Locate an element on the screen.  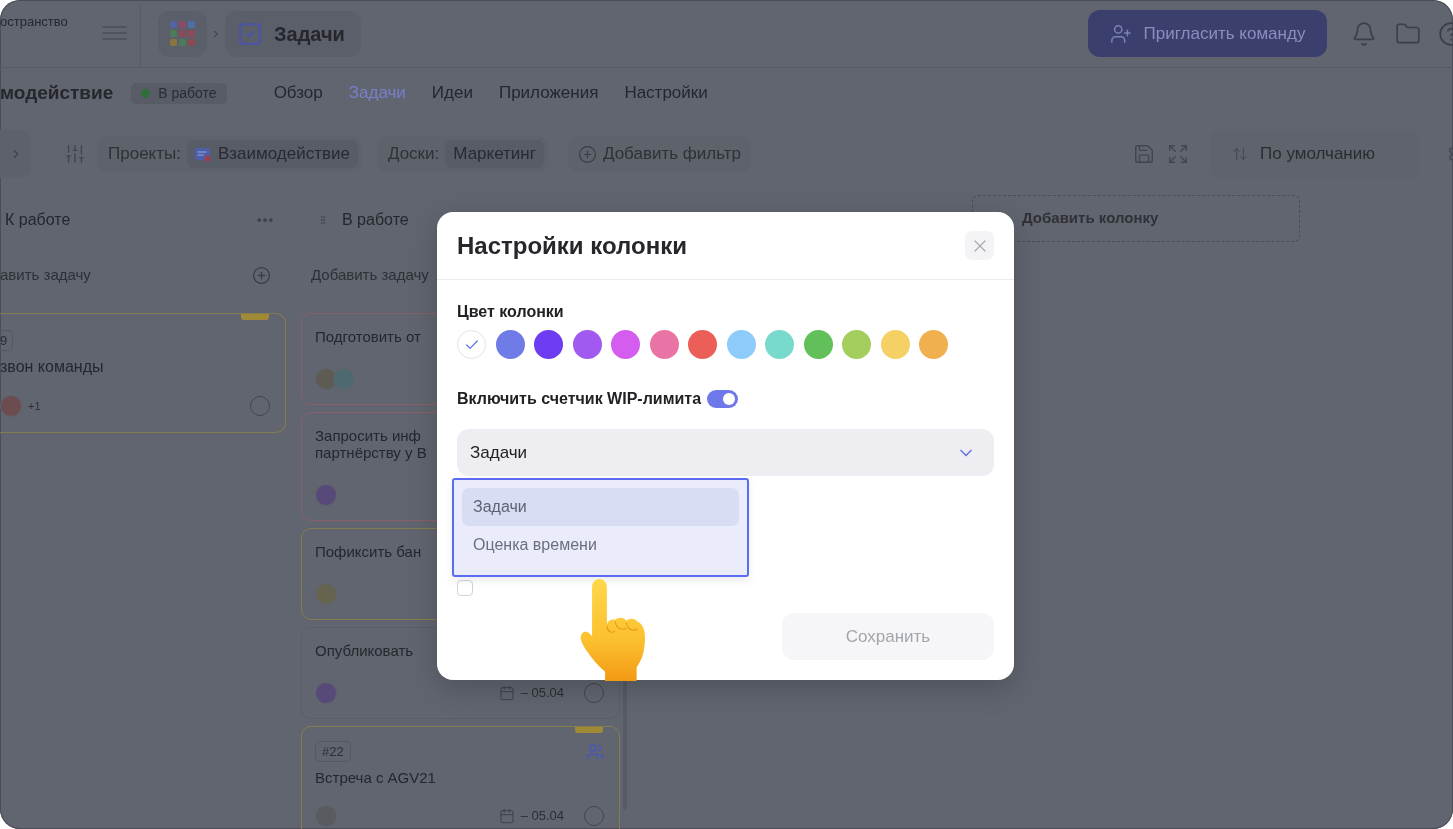
project-title: модействие is located at coordinates (57, 92).